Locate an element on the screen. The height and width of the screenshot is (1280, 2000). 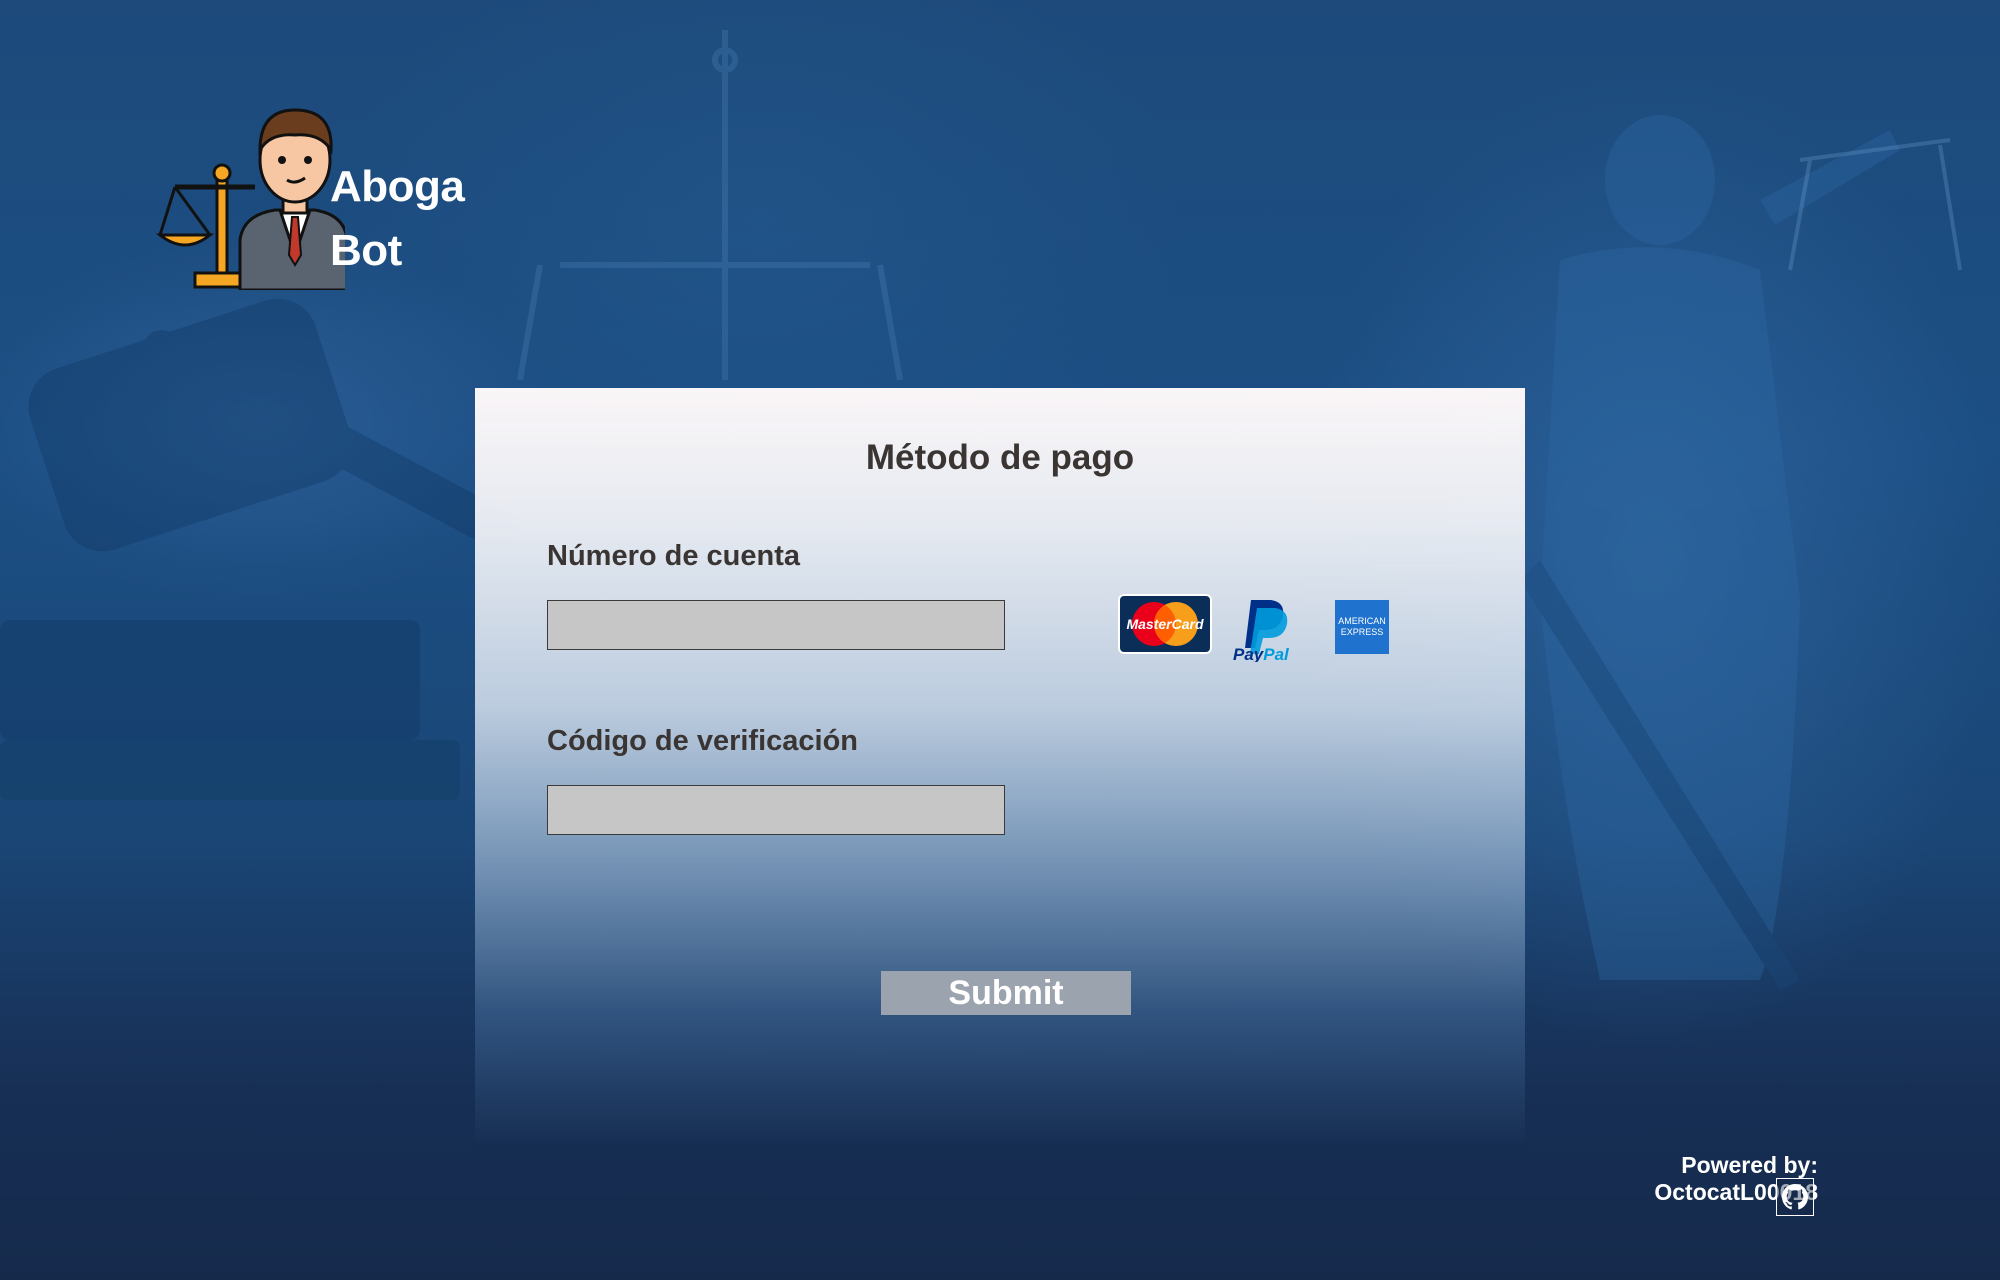
powered-by-text: Powered by: OctocatL00018 is located at coordinates (1736, 1178).